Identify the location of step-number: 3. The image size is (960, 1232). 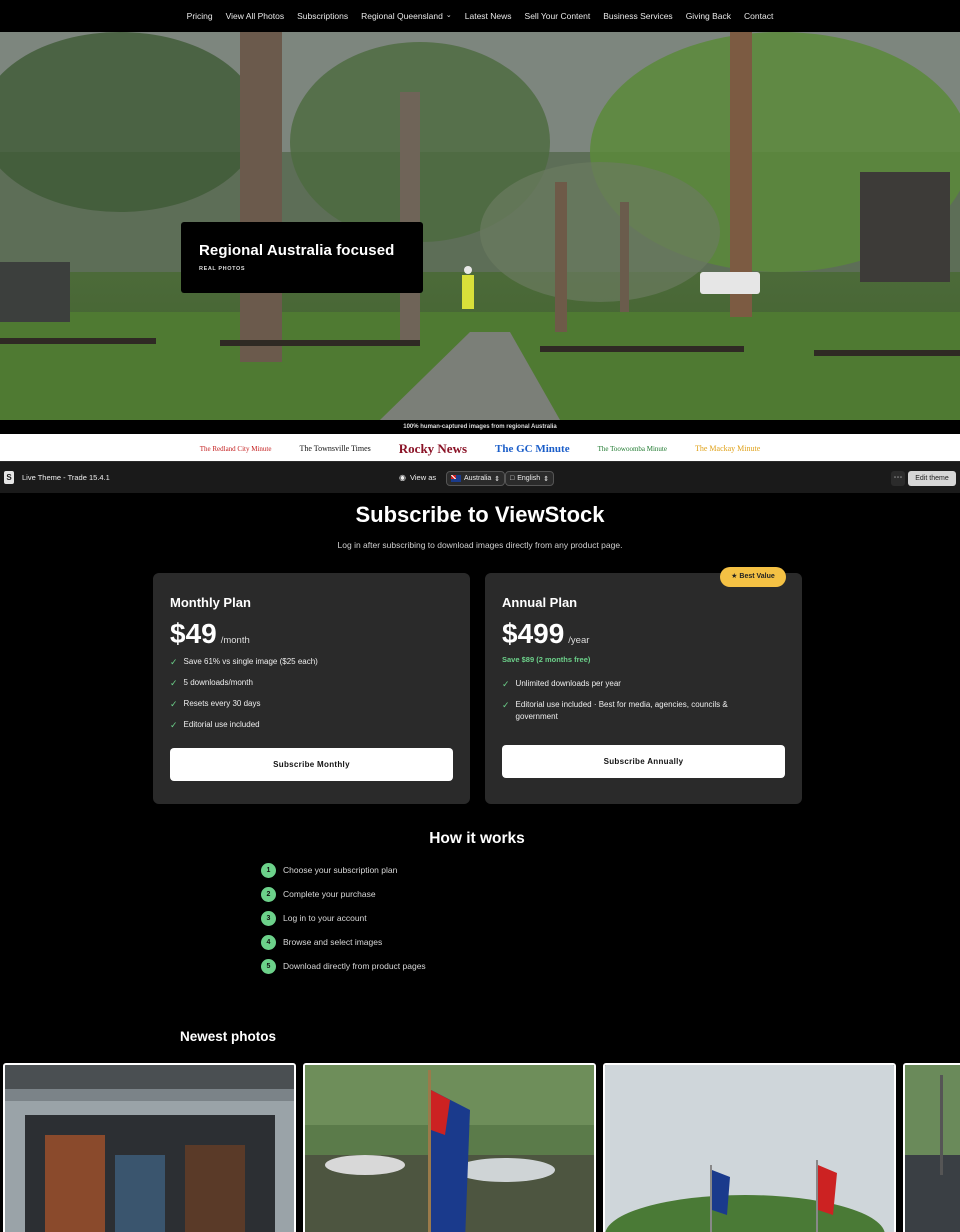
(268, 918).